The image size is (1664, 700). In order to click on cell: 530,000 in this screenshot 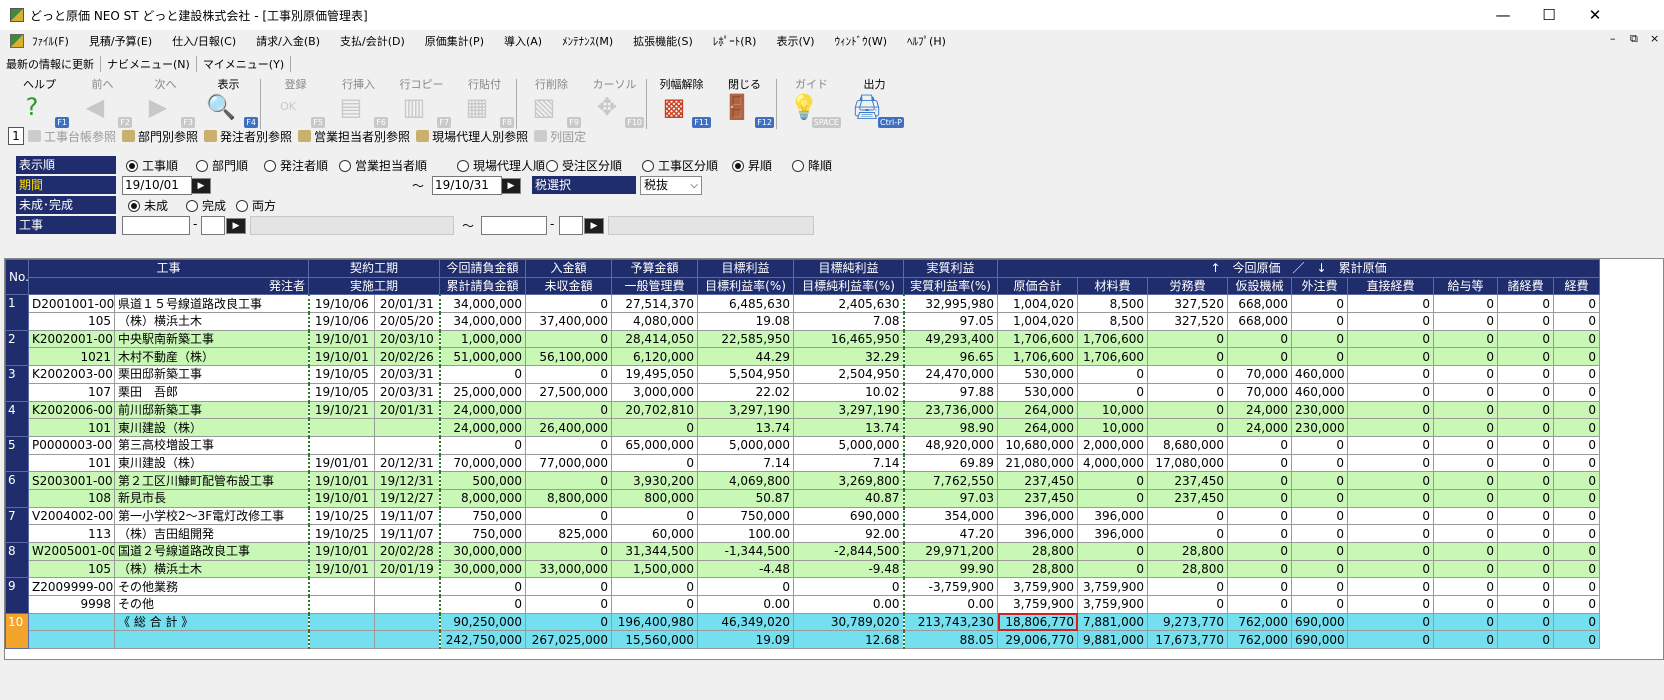, I will do `click(1038, 392)`.